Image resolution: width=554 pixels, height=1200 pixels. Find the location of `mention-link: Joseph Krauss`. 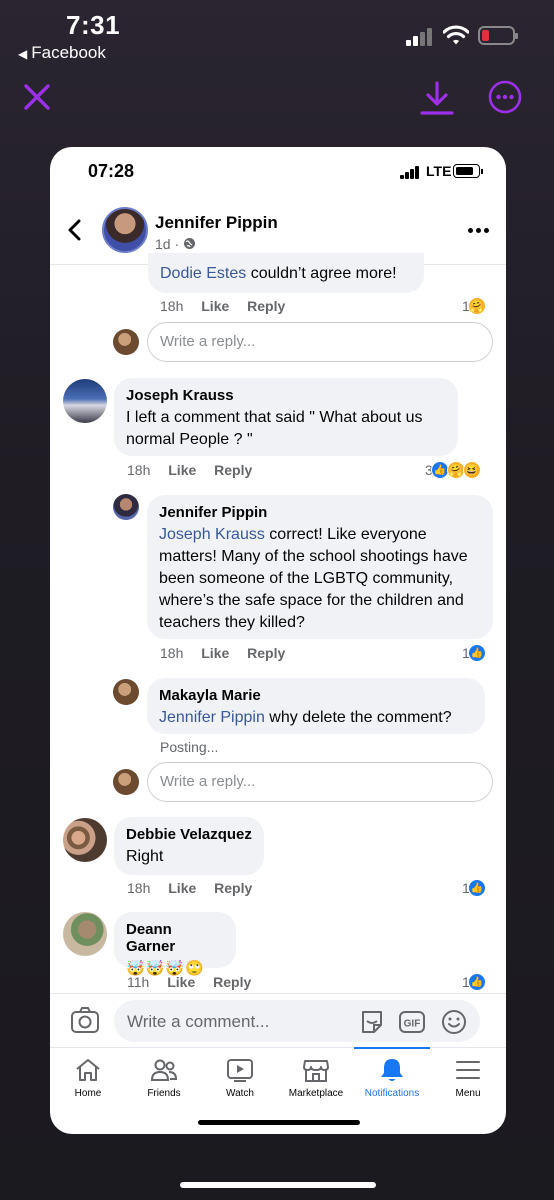

mention-link: Joseph Krauss is located at coordinates (212, 534).